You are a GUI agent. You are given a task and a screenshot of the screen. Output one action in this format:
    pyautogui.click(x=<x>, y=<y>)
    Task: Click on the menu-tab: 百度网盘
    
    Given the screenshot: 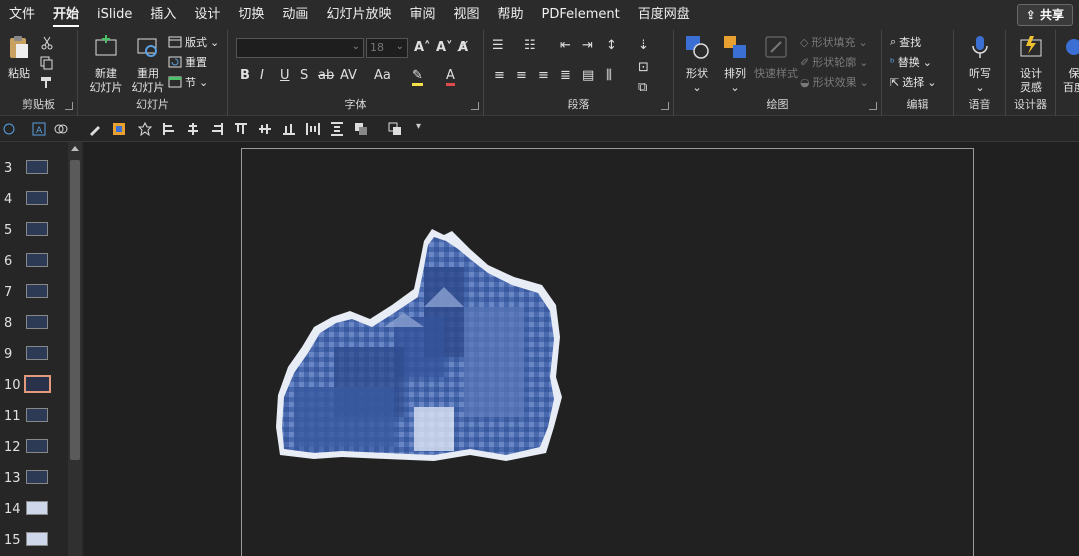 What is the action you would take?
    pyautogui.click(x=664, y=15)
    